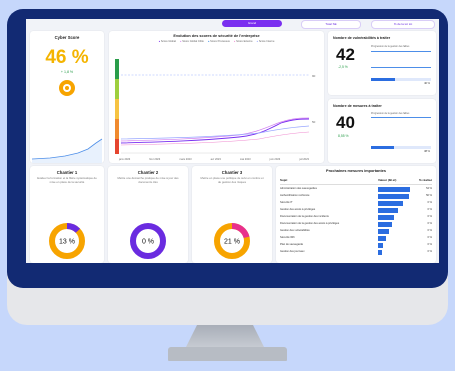 The height and width of the screenshot is (371, 455). What do you see at coordinates (356, 181) in the screenshot?
I see `mesures-header: Sujet Valeur (IB et) % réalisé` at bounding box center [356, 181].